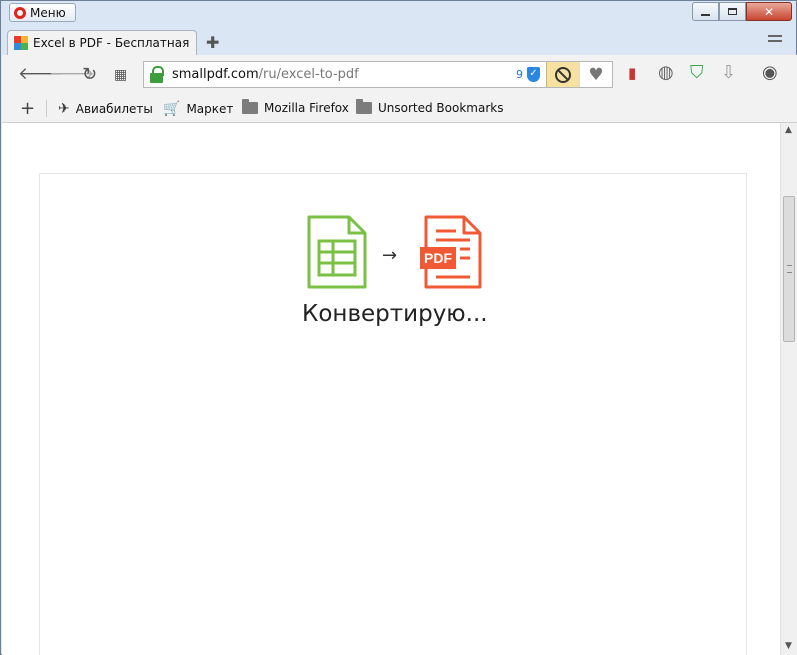 The width and height of the screenshot is (797, 655). I want to click on bookmark-aviabilety: ✈ Авиабилеты, so click(105, 109).